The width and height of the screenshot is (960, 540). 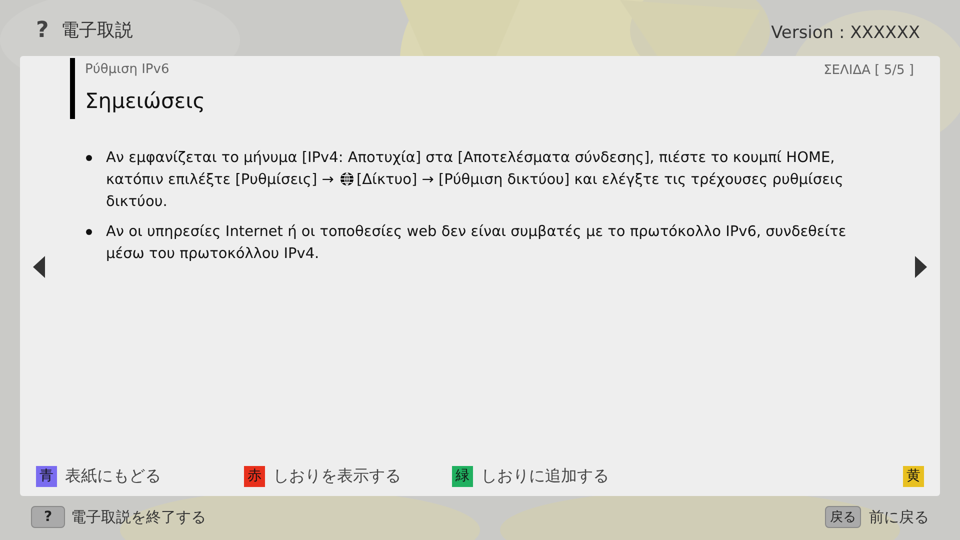 I want to click on color-key: 黄, so click(x=913, y=476).